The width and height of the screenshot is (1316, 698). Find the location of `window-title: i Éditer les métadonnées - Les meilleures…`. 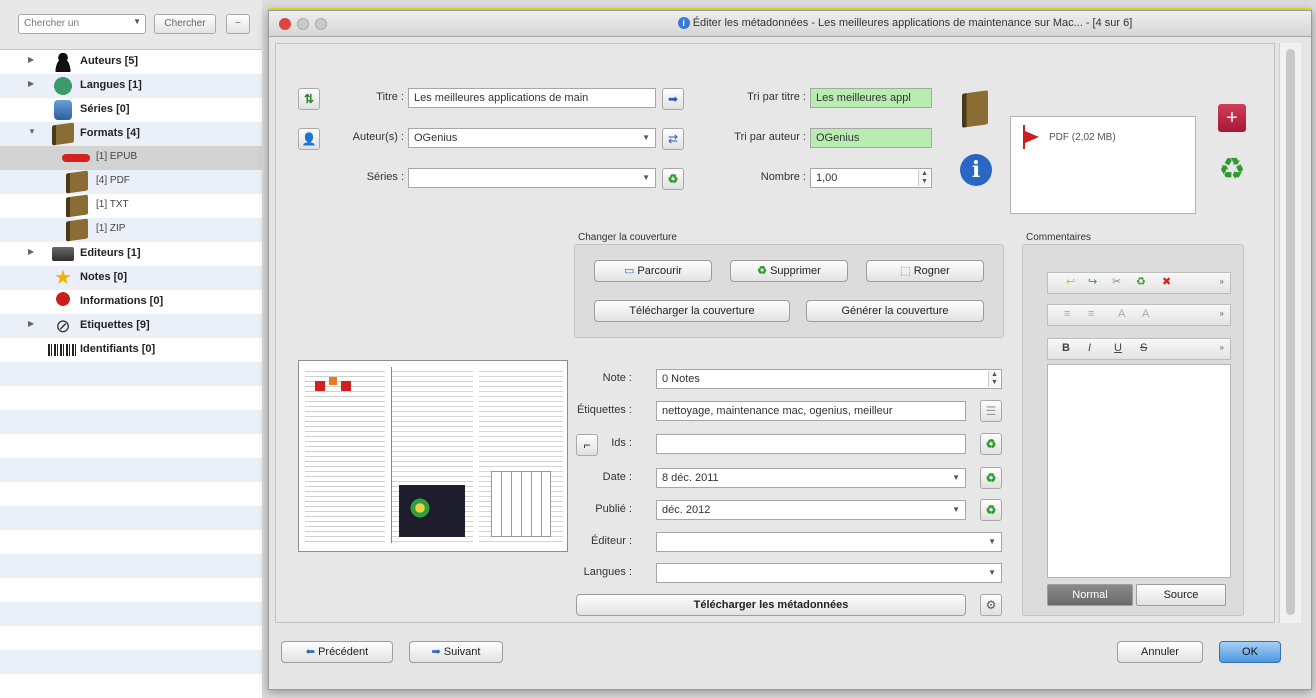

window-title: i Éditer les métadonnées - Les meilleures… is located at coordinates (790, 23).